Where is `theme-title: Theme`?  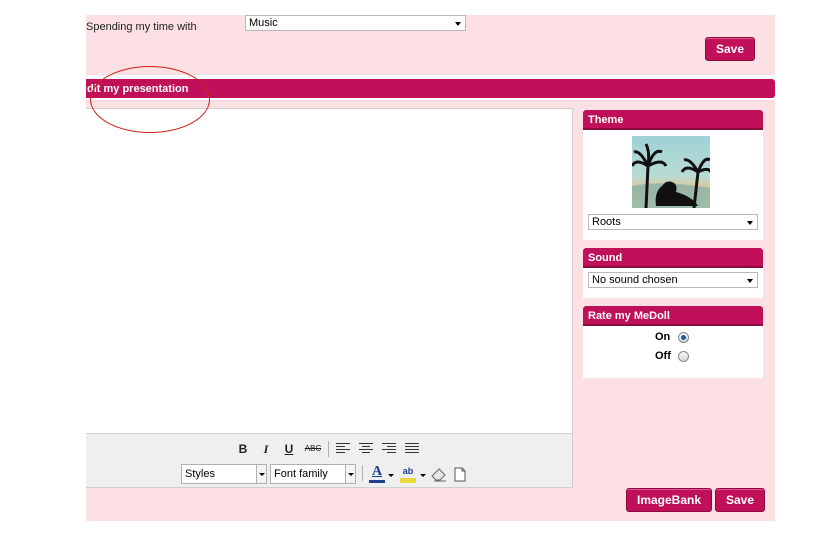 theme-title: Theme is located at coordinates (673, 120).